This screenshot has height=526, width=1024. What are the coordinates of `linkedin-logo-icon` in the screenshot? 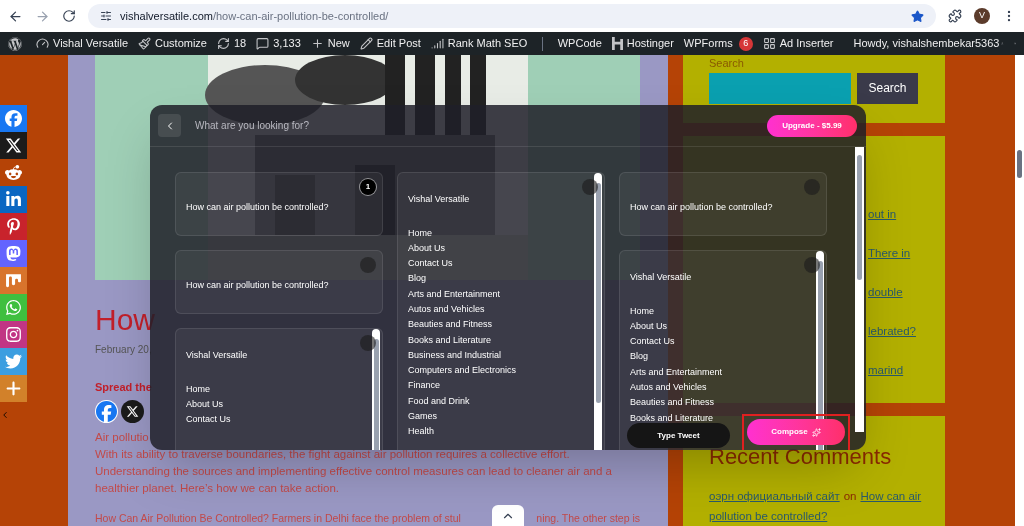 It's located at (13, 199).